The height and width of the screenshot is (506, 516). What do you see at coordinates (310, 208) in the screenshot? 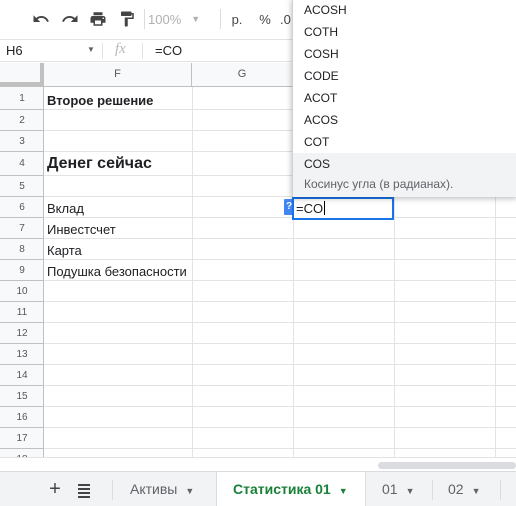
I see `cell-editor-text: =CO` at bounding box center [310, 208].